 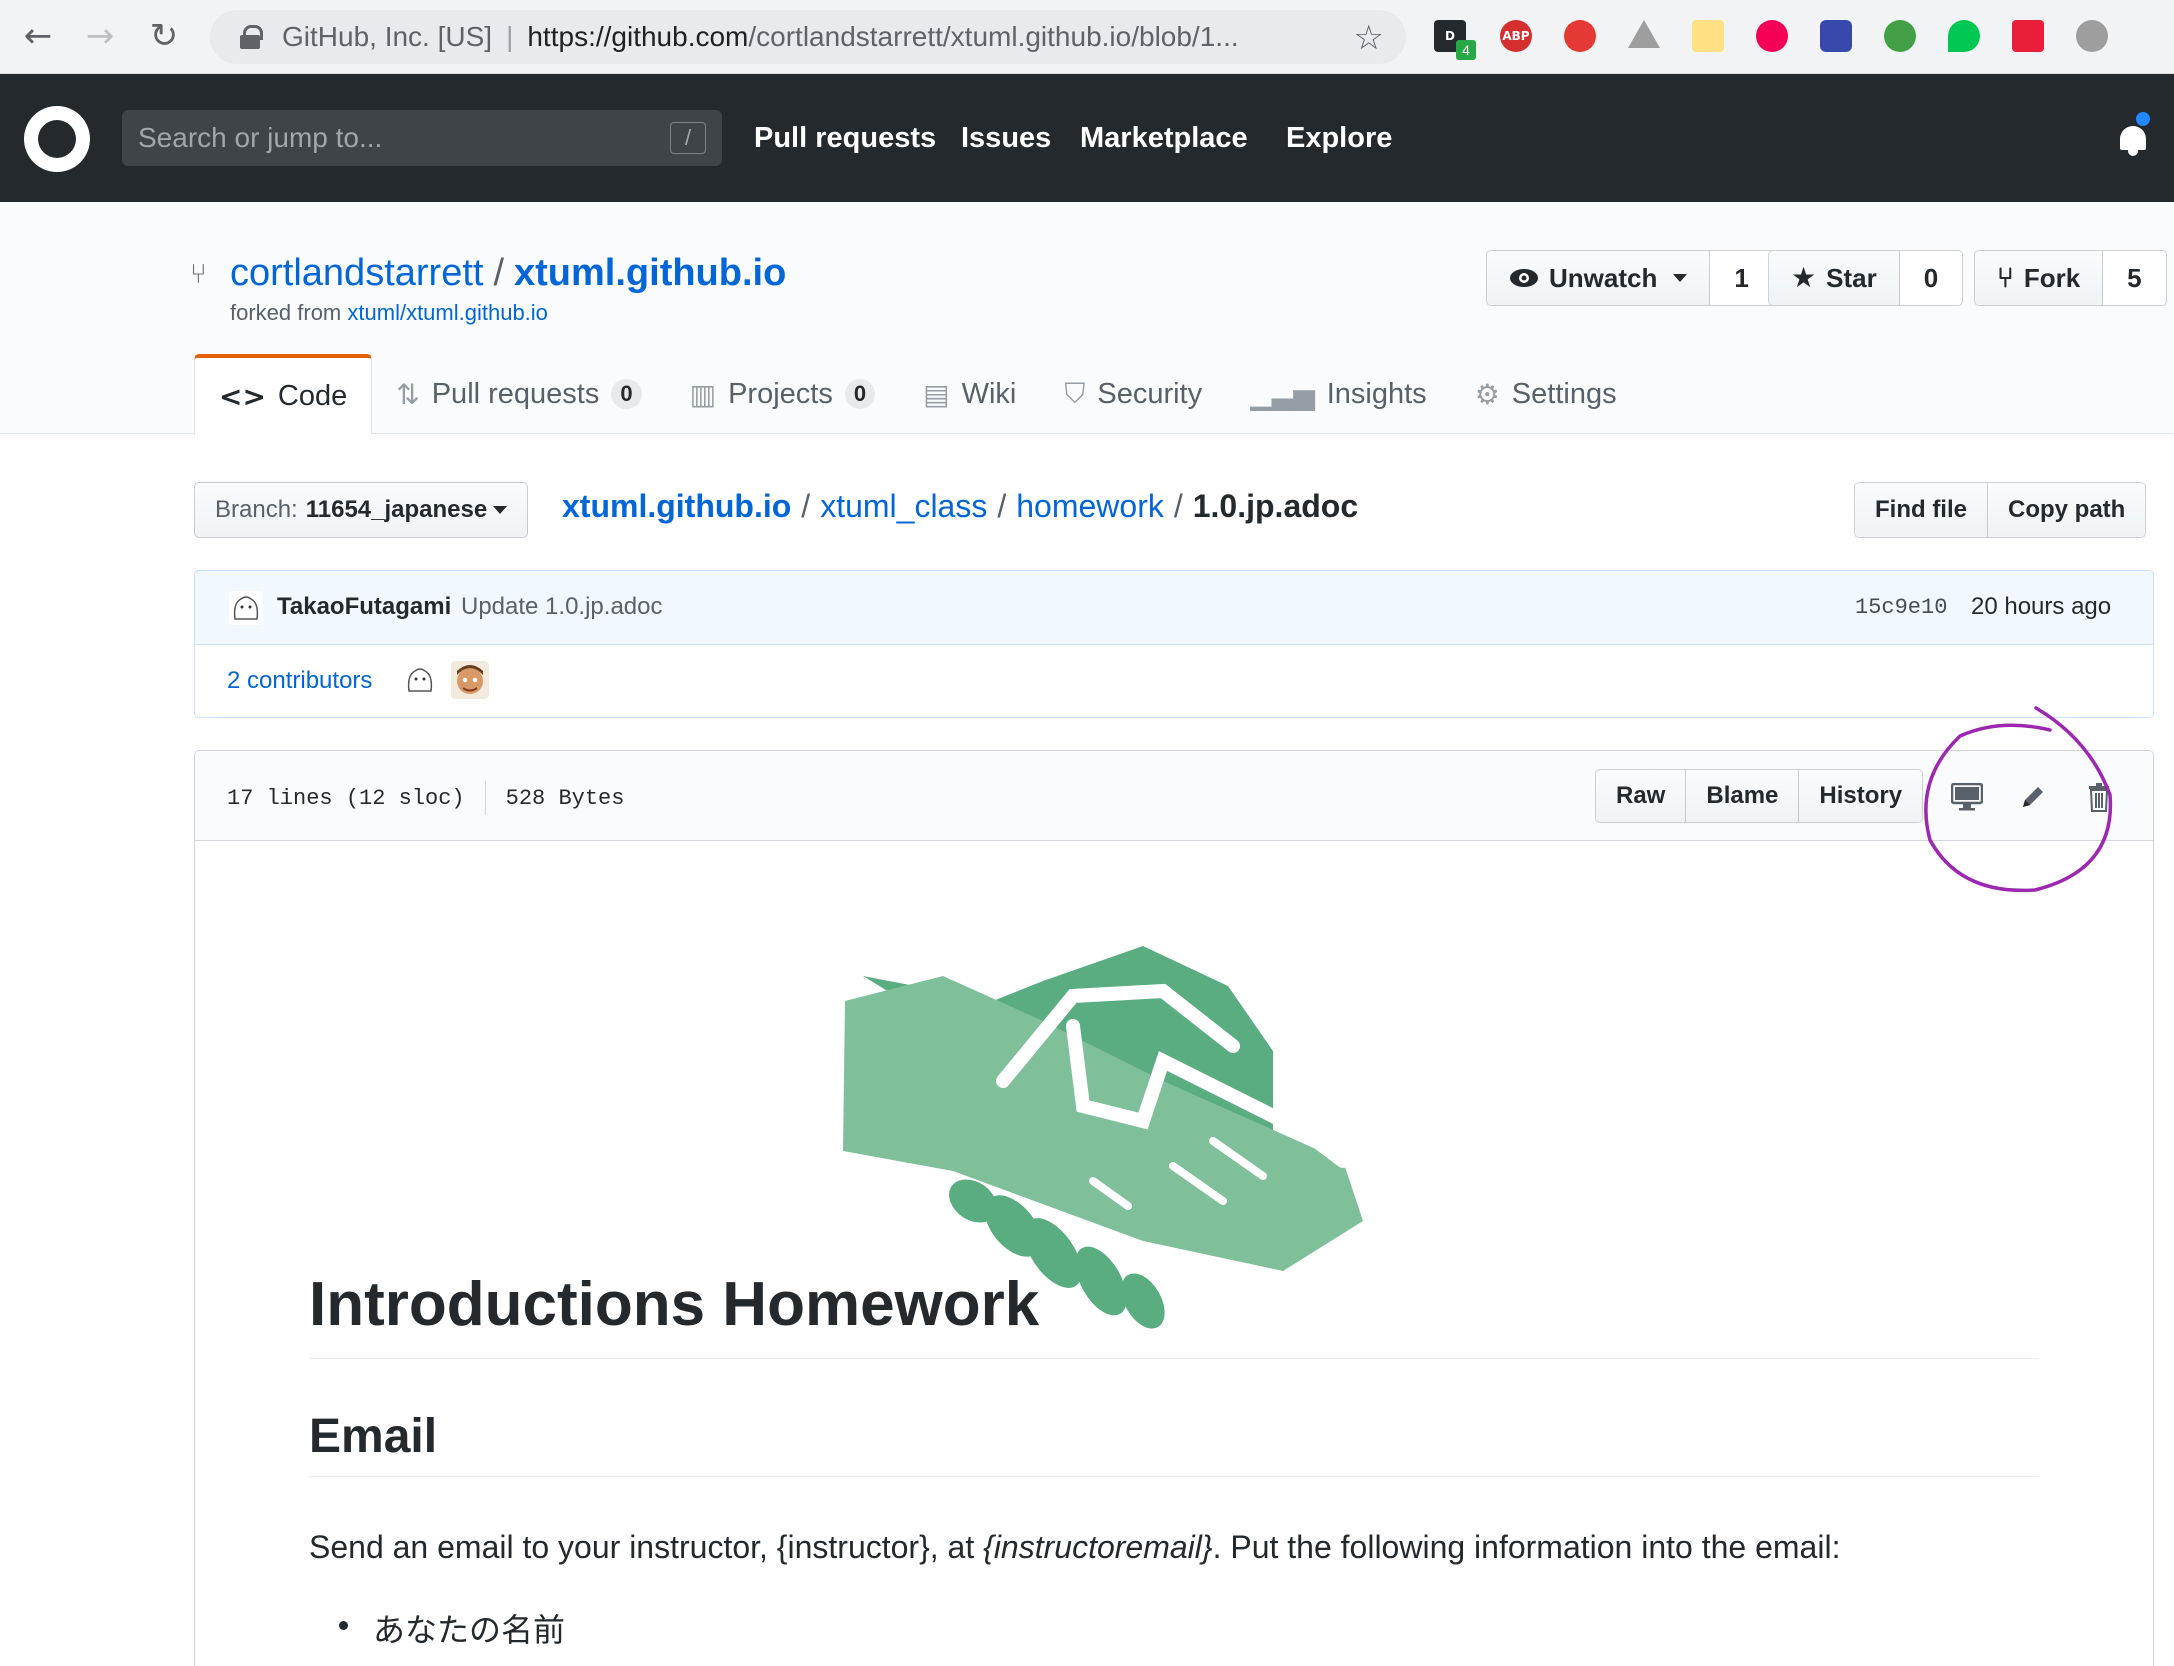 What do you see at coordinates (1487, 394) in the screenshot?
I see `gear-icon: ⚙` at bounding box center [1487, 394].